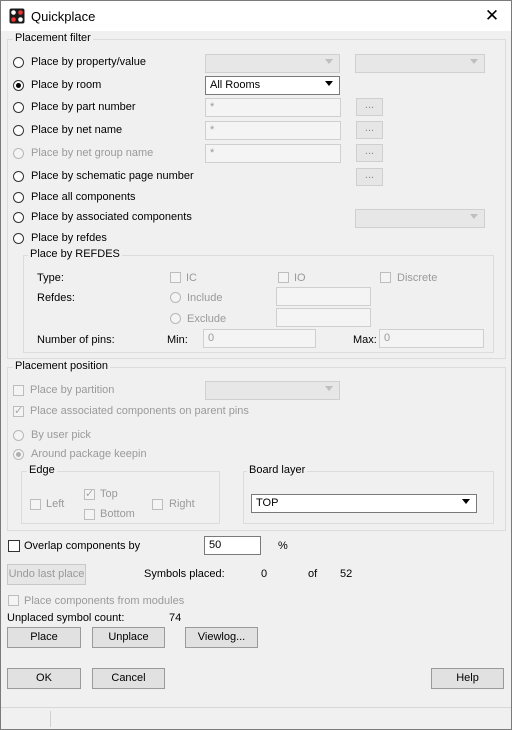 The width and height of the screenshot is (512, 730). I want to click on type-discrete-label: Discrete, so click(417, 278).